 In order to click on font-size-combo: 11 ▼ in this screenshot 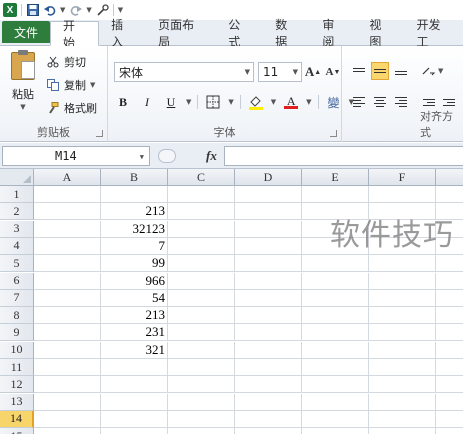, I will do `click(280, 72)`.